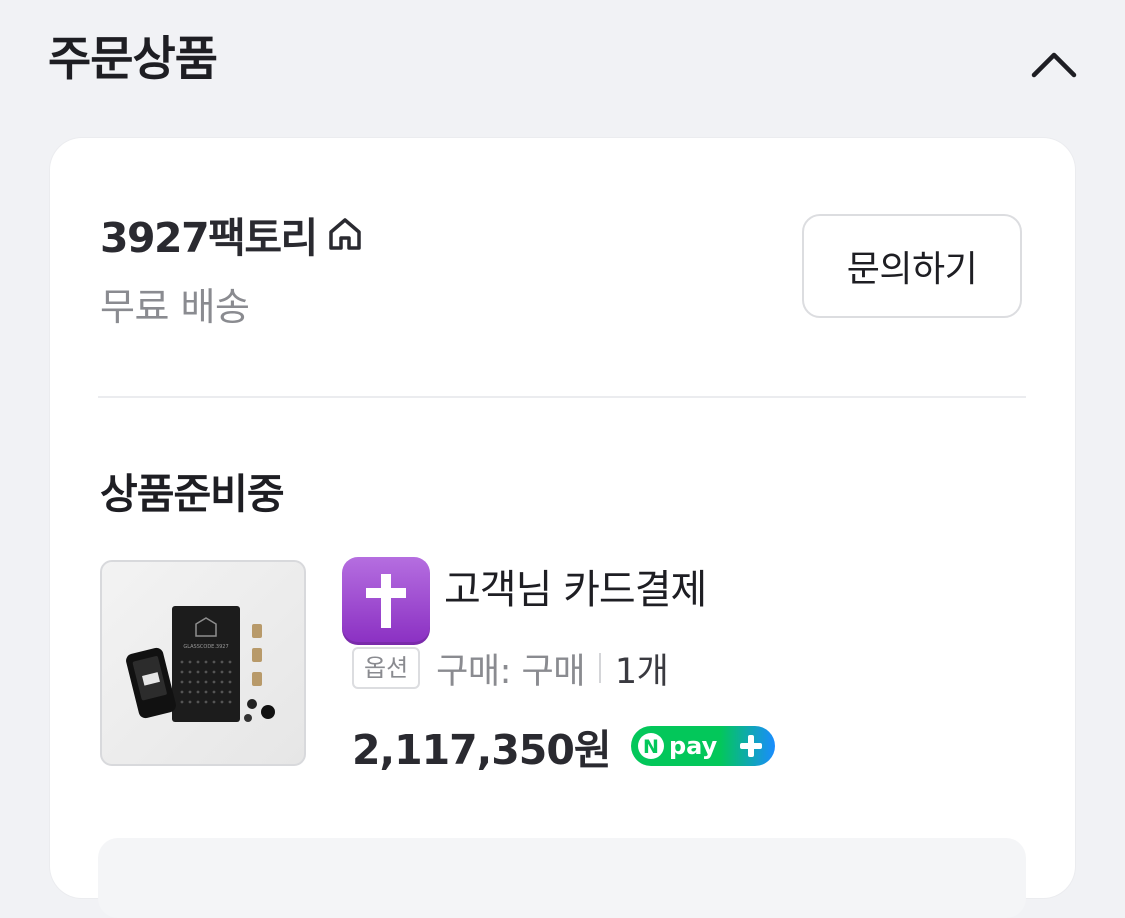 Image resolution: width=1125 pixels, height=918 pixels. I want to click on chevron-up-icon, so click(1054, 65).